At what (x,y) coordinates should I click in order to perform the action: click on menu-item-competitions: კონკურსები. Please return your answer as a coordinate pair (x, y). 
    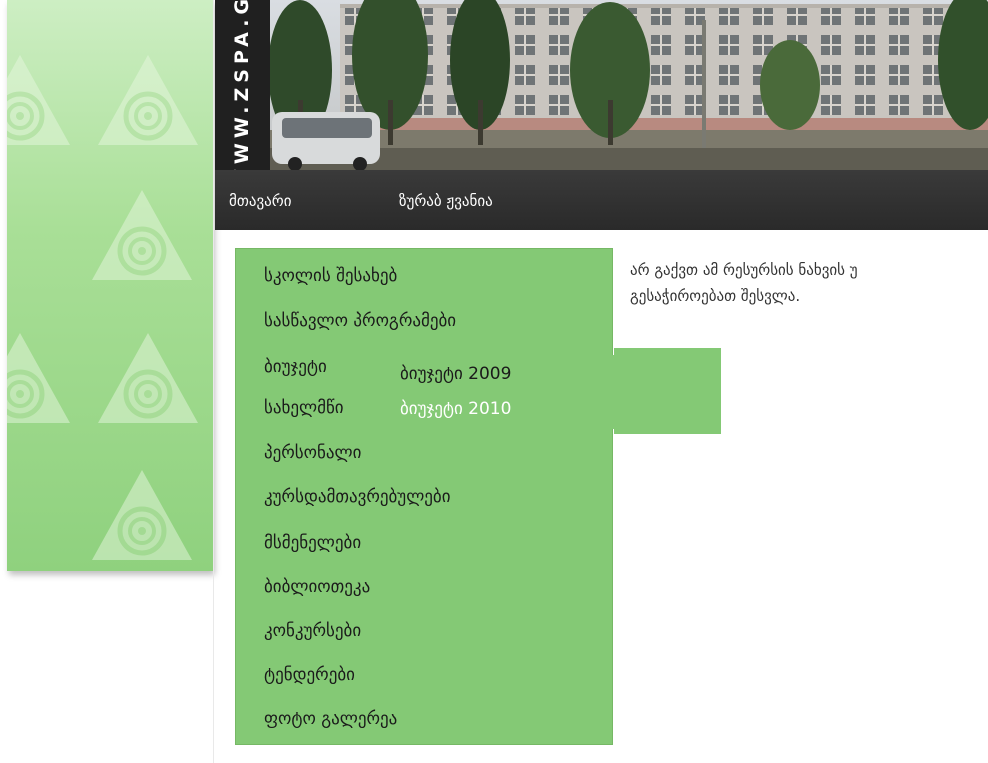
    Looking at the image, I should click on (312, 631).